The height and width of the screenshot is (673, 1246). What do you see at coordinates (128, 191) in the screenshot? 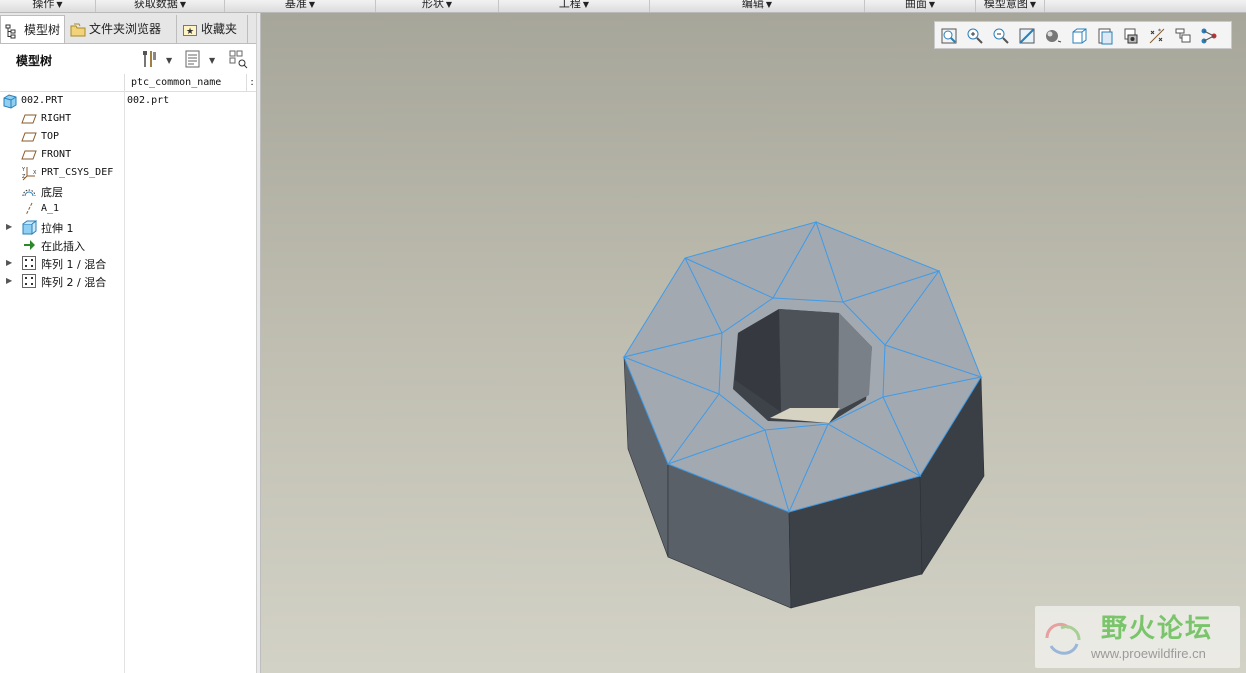
I see `tree-row-layer: 底层` at bounding box center [128, 191].